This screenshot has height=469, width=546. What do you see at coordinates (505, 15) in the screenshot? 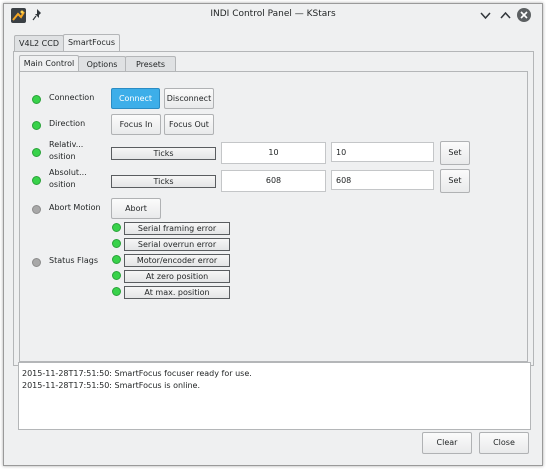
I see `chevron-up-icon` at bounding box center [505, 15].